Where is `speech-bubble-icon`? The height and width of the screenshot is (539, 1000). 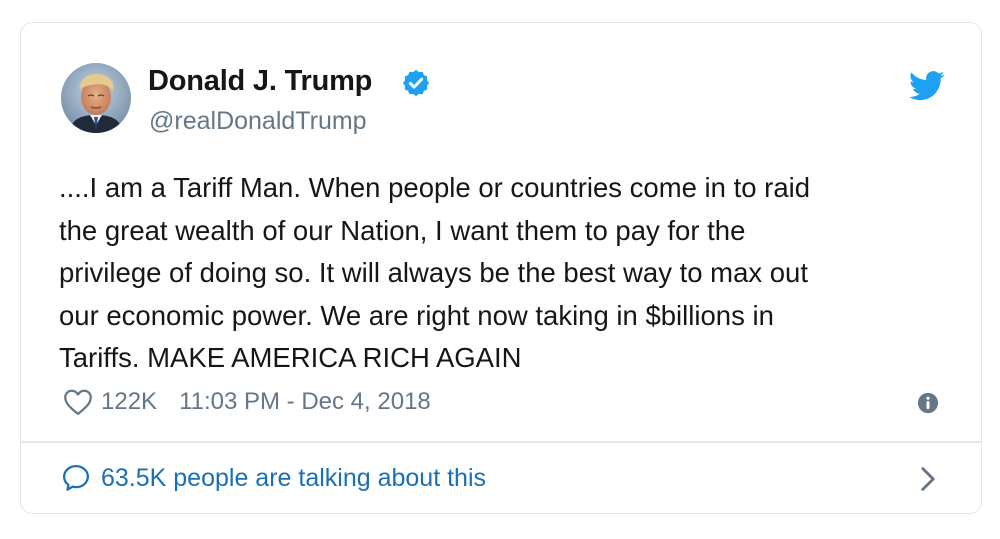
speech-bubble-icon is located at coordinates (76, 478).